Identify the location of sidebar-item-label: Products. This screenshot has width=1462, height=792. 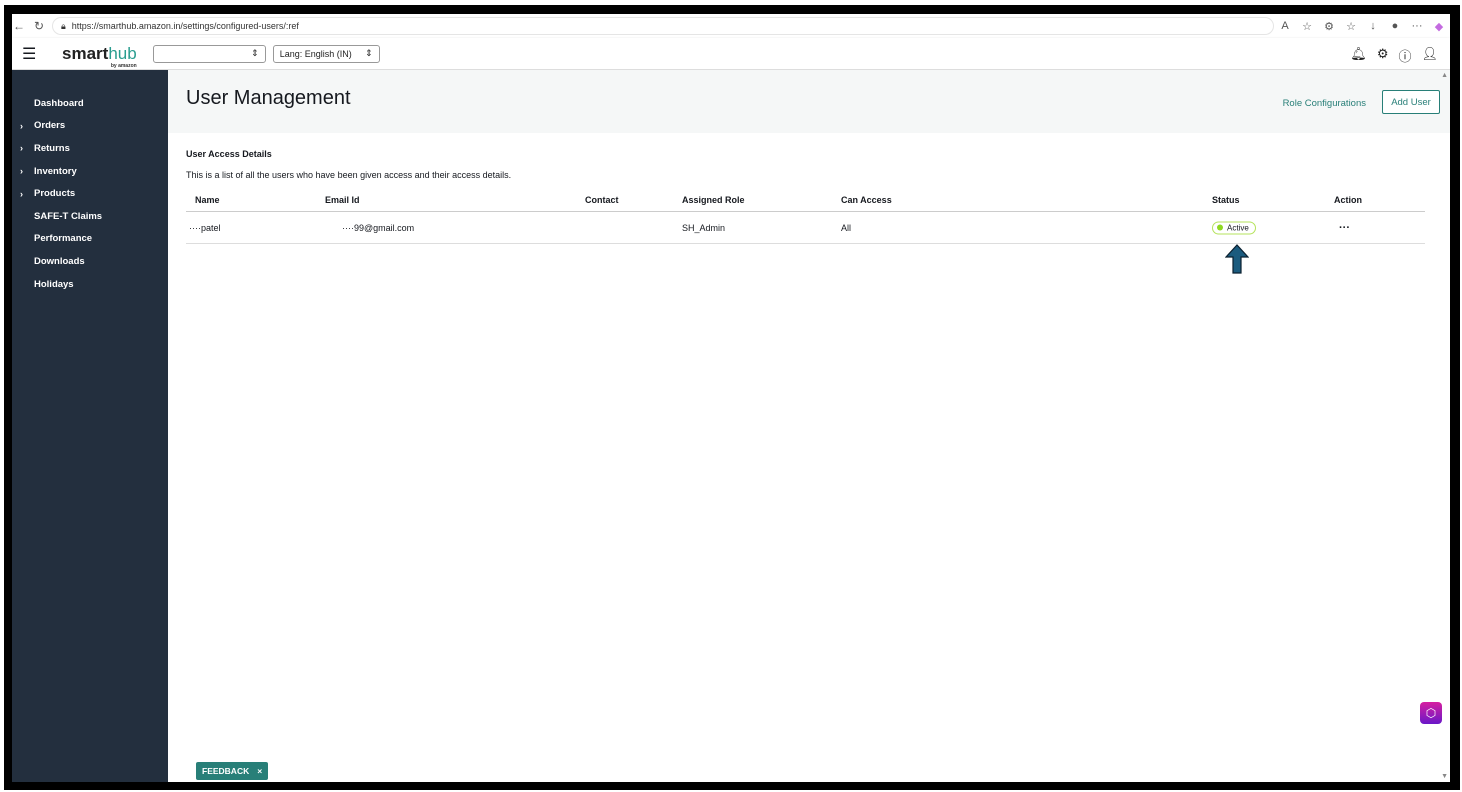
(55, 194).